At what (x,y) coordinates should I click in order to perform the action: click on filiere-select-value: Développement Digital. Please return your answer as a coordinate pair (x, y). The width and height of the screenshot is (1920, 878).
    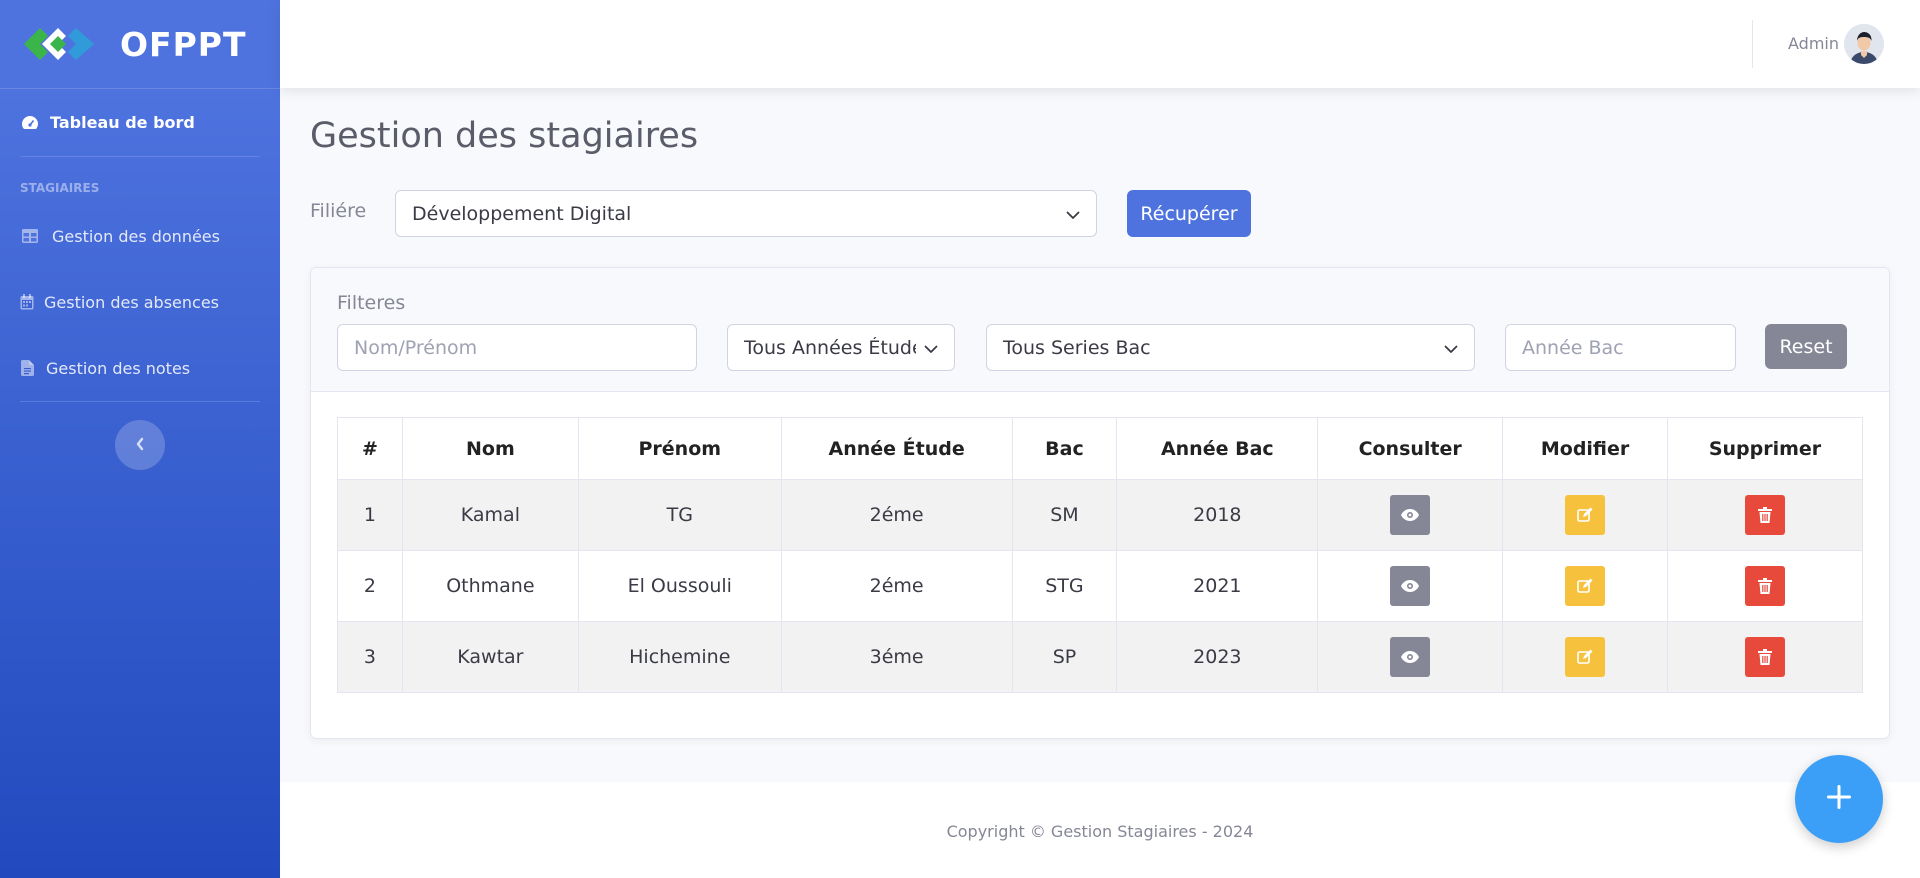
    Looking at the image, I should click on (522, 213).